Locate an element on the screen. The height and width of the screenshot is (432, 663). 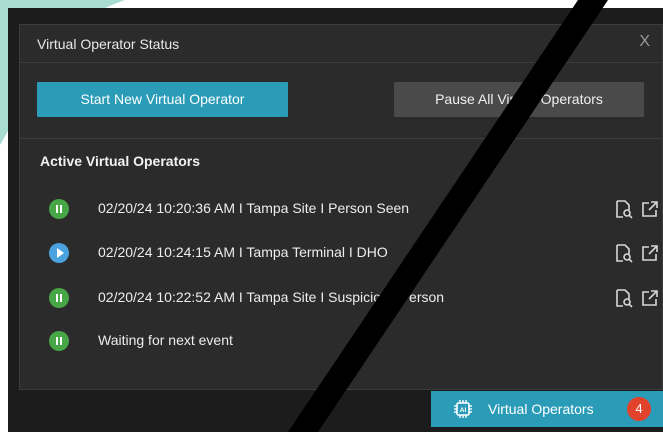
dialog-titlebar: Virtual Operator Status X is located at coordinates (341, 44).